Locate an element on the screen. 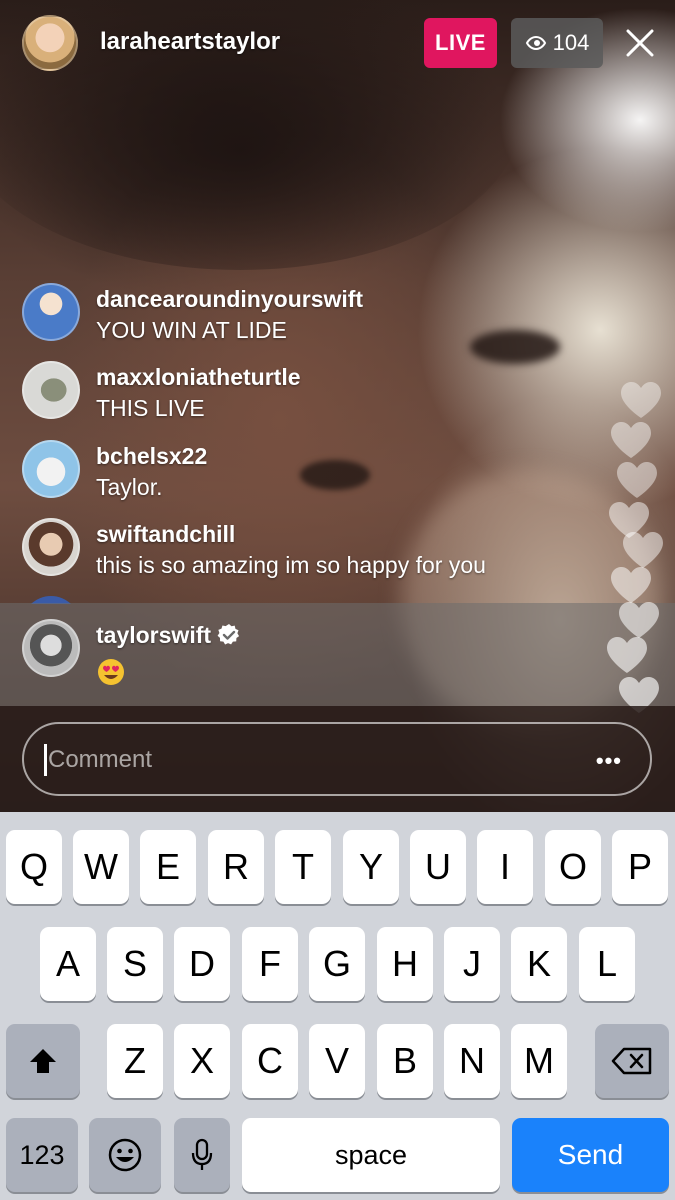 This screenshot has height=1200, width=675. pinned-comment-panel: taylorswift is located at coordinates (337, 654).